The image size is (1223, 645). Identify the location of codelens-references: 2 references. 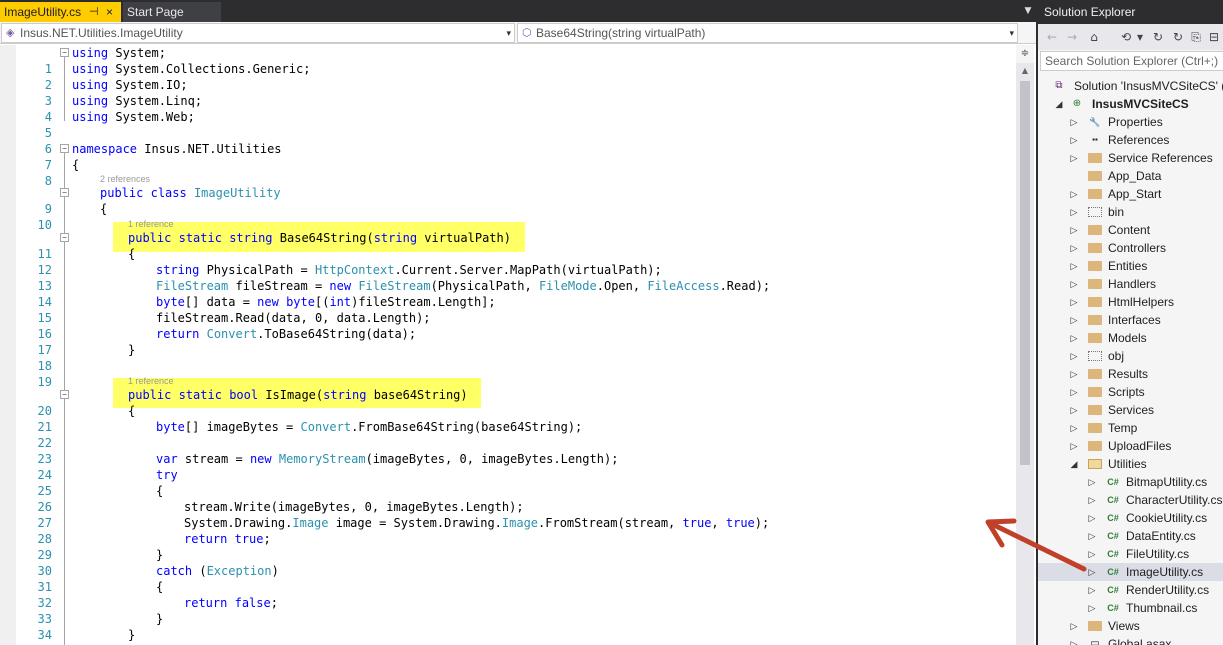
(125, 179).